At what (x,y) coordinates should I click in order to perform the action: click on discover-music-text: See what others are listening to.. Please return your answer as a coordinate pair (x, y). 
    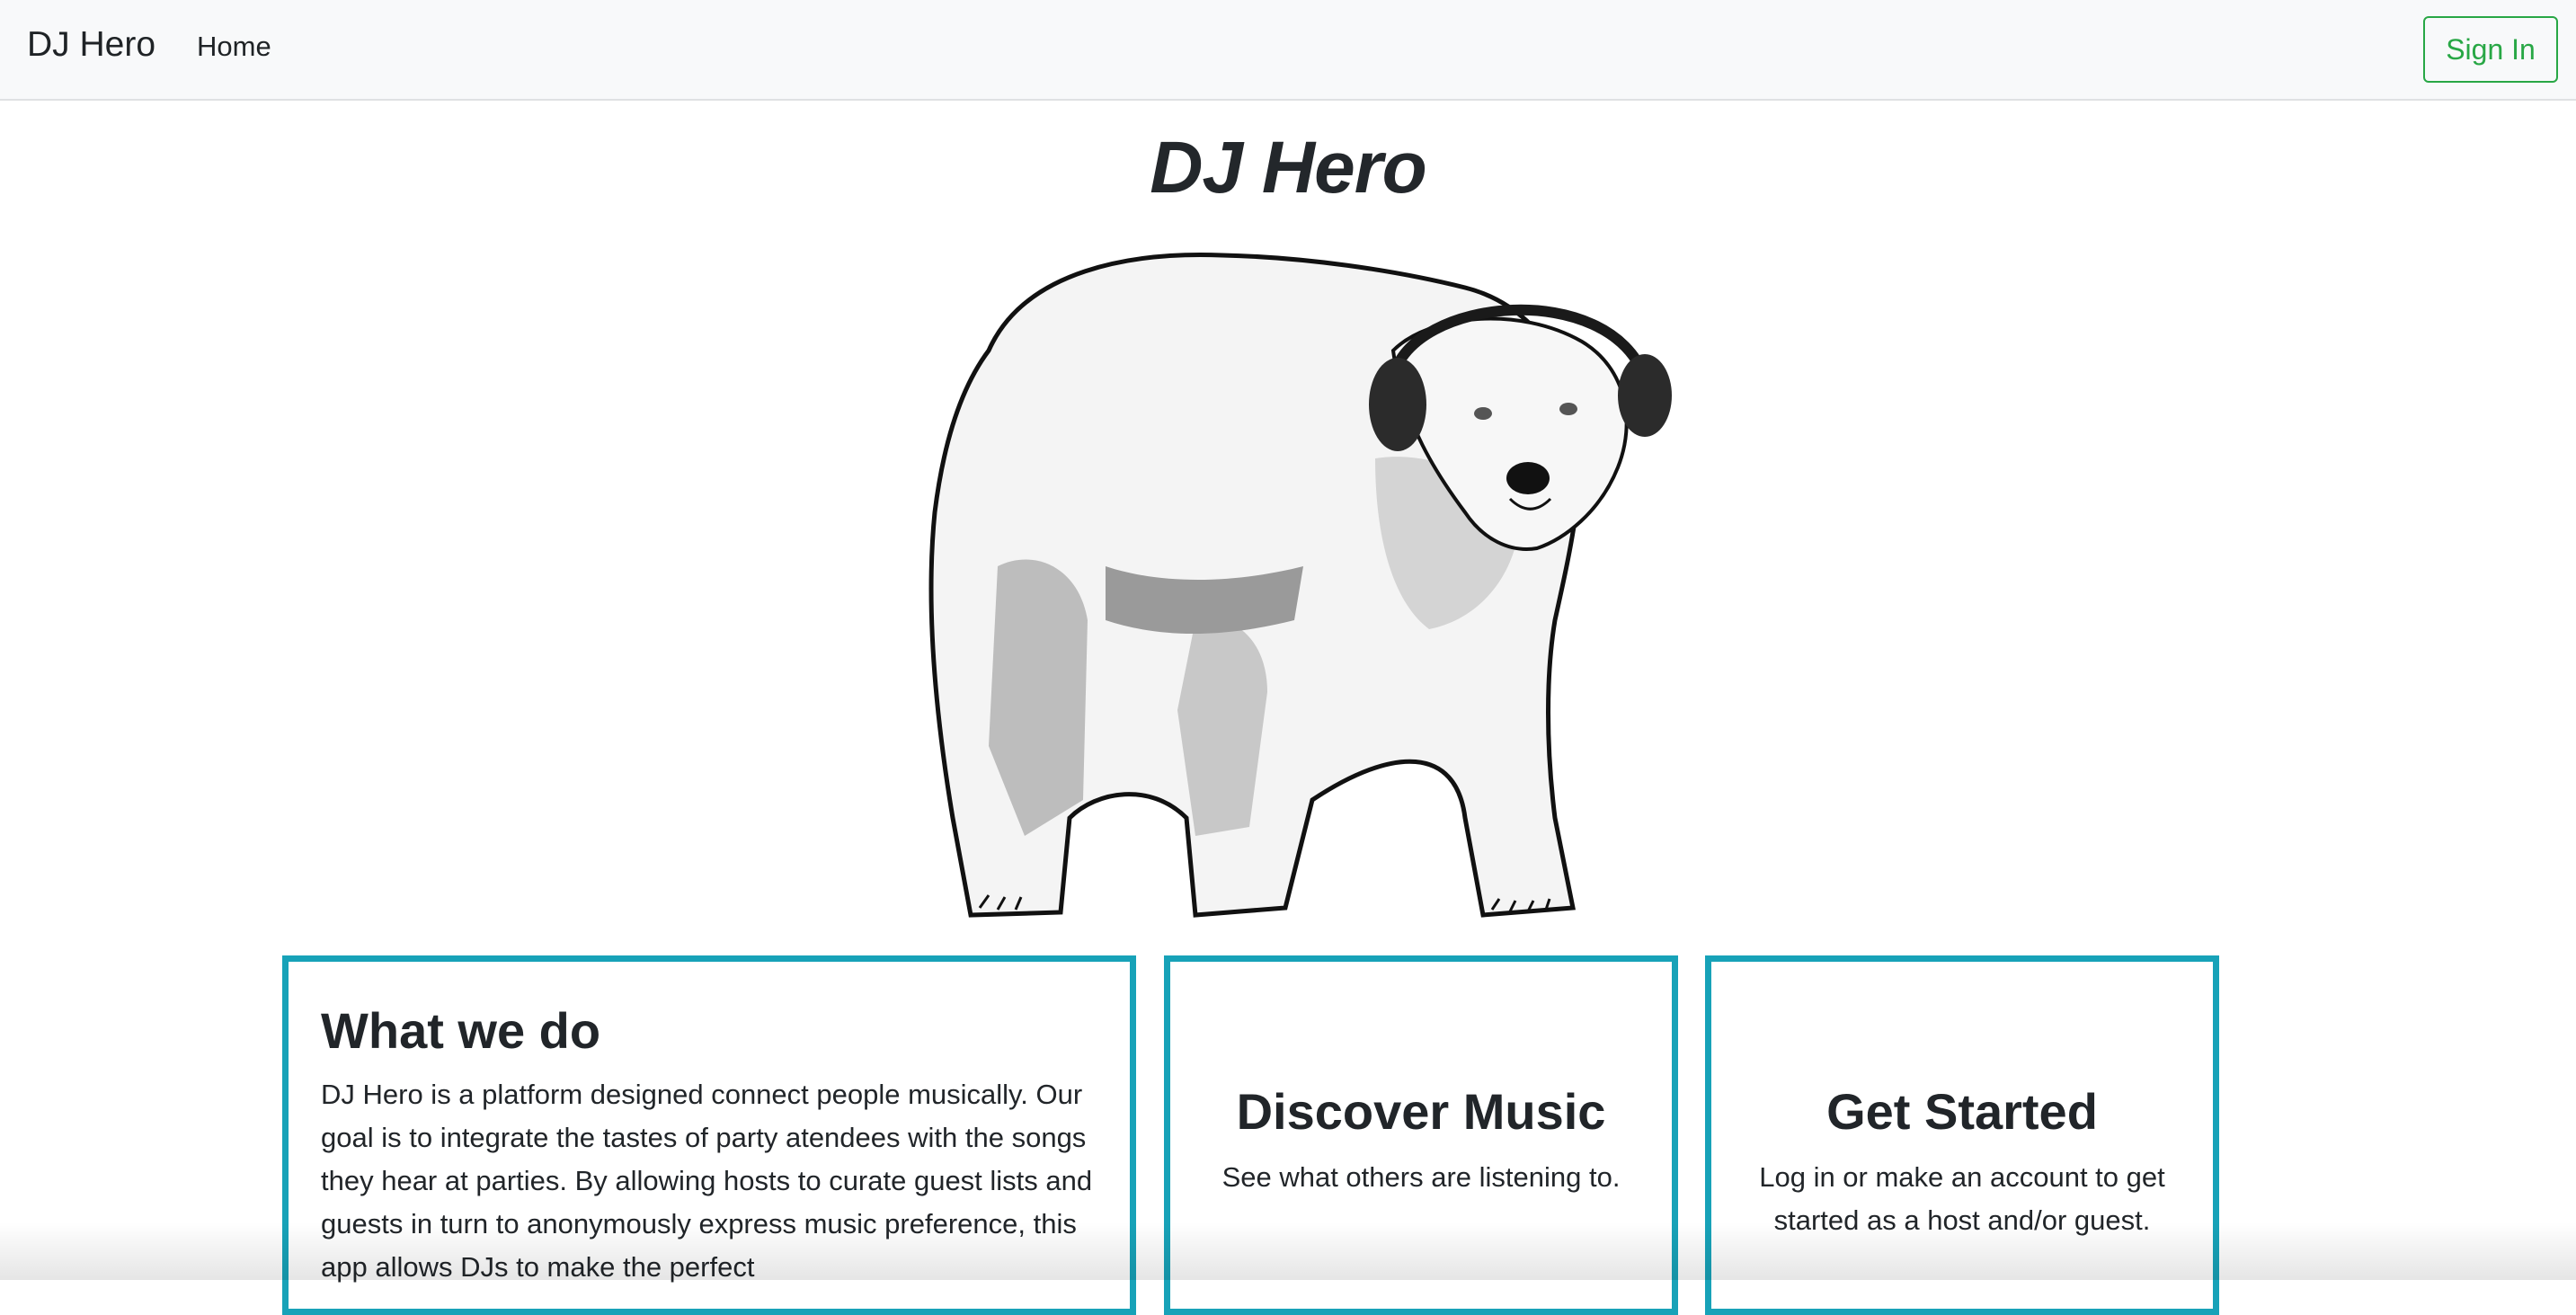
    Looking at the image, I should click on (1421, 1177).